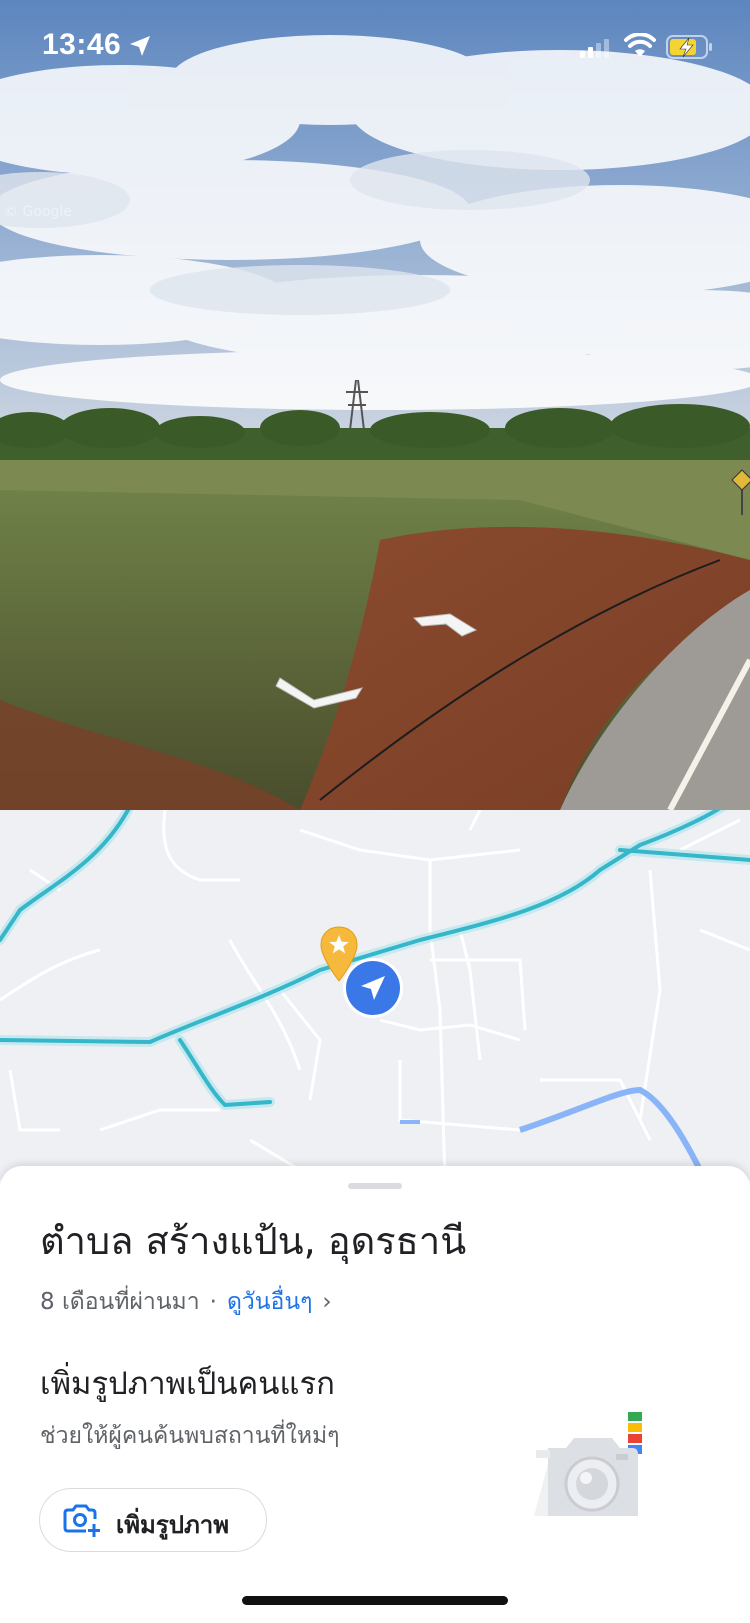 This screenshot has height=1623, width=750. I want to click on sheet-drag-handle, so click(375, 1186).